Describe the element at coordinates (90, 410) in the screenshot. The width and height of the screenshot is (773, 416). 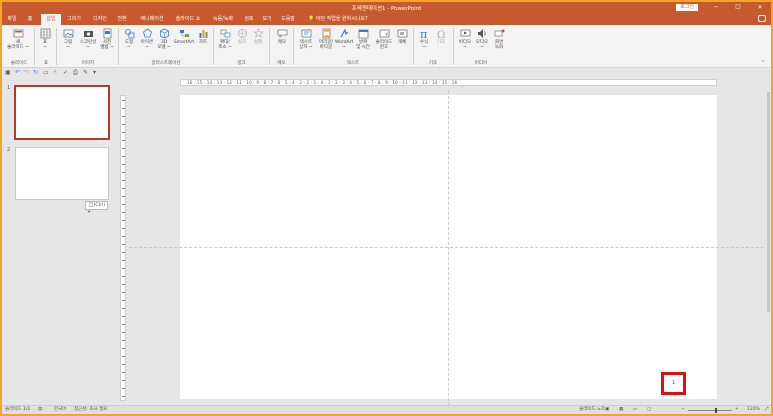
I see `accessibility-status: 접근성: 조사 필요` at that location.